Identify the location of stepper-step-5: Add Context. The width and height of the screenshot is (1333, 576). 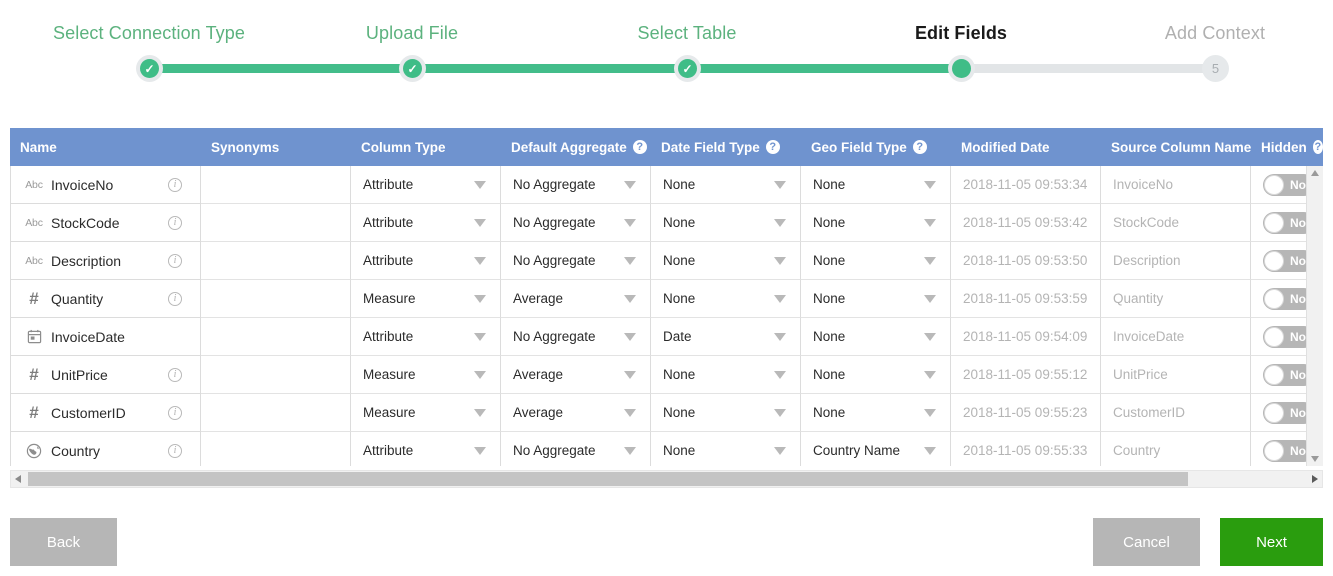
(1209, 33).